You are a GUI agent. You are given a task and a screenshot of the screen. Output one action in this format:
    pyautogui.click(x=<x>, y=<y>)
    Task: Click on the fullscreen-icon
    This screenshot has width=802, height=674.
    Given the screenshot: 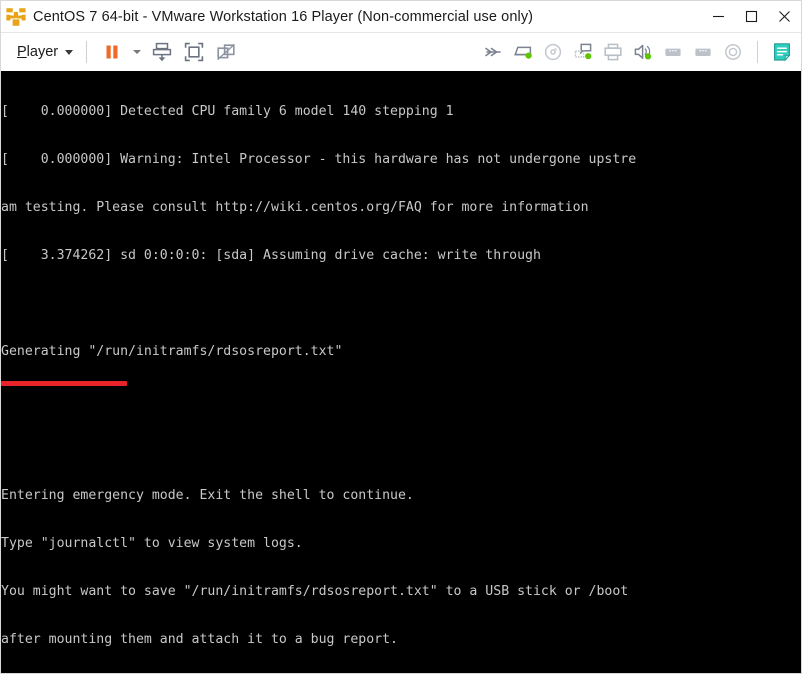 What is the action you would take?
    pyautogui.click(x=194, y=52)
    